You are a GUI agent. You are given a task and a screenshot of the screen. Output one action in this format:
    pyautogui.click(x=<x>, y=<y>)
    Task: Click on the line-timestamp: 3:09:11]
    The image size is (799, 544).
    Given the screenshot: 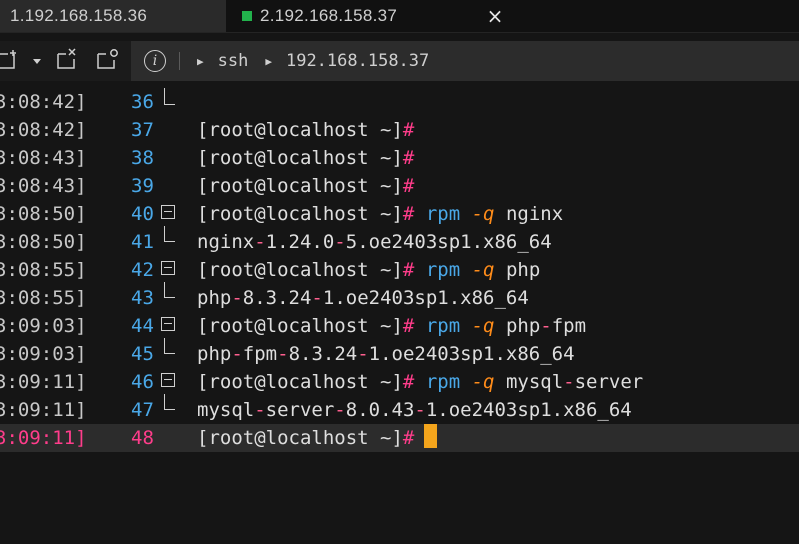 What is the action you would take?
    pyautogui.click(x=43, y=382)
    